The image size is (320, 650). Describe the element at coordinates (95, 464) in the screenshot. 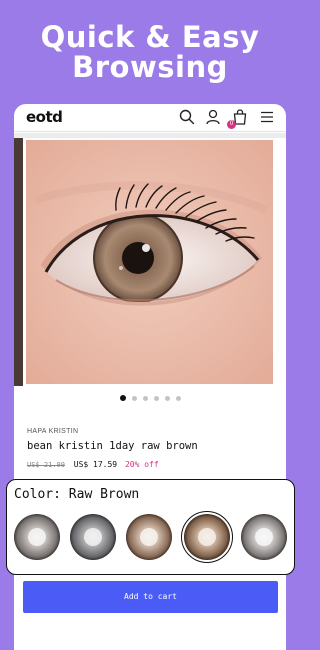

I see `sale-price: US$ 17.59` at that location.